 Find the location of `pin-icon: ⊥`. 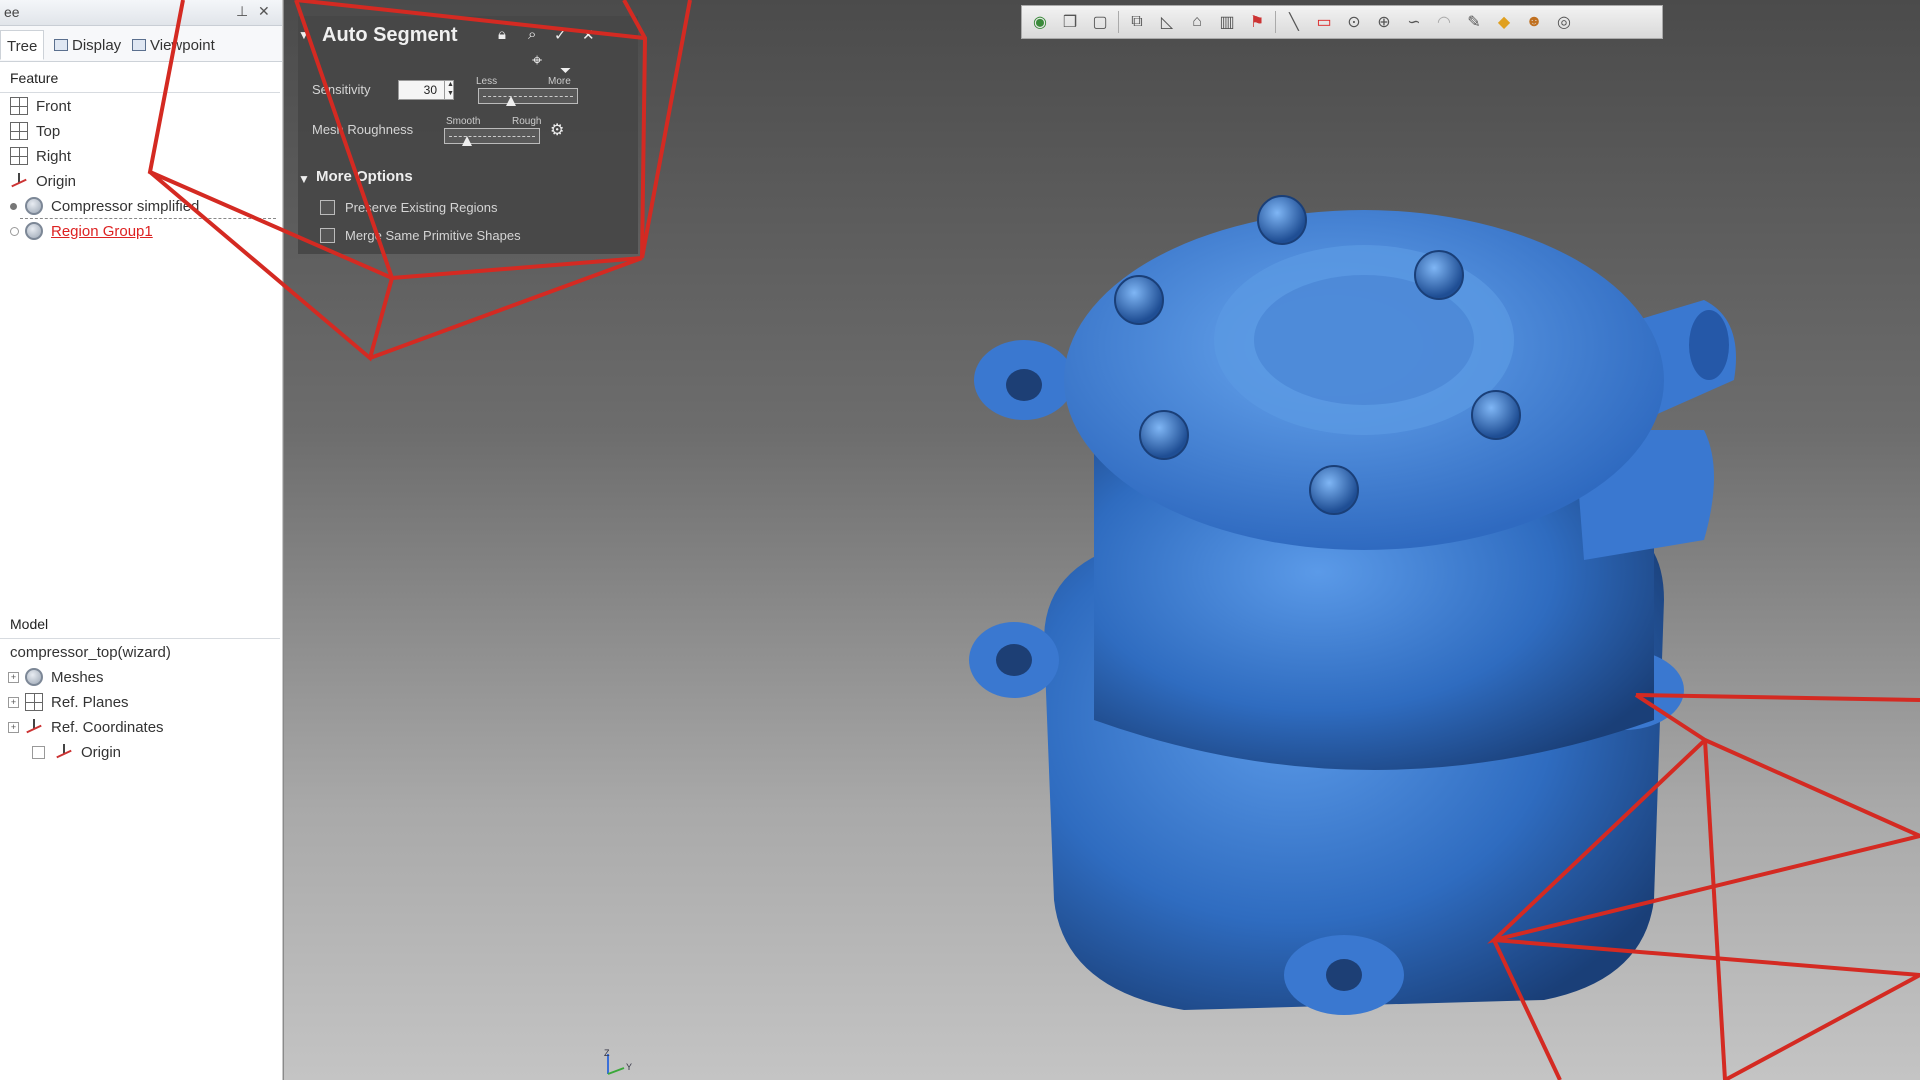

pin-icon: ⊥ is located at coordinates (242, 11).